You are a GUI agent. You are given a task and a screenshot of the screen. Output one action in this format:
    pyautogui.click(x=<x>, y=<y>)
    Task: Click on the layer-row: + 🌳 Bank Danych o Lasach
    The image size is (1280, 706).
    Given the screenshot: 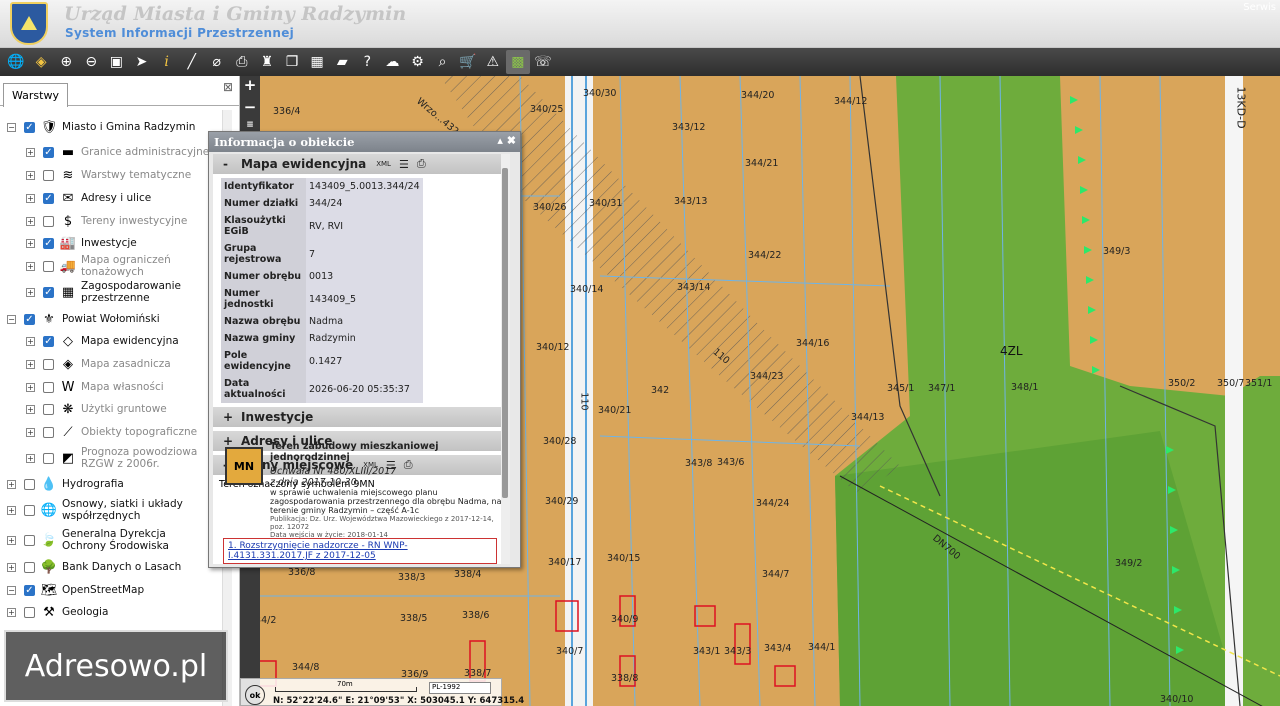 What is the action you would take?
    pyautogui.click(x=94, y=567)
    